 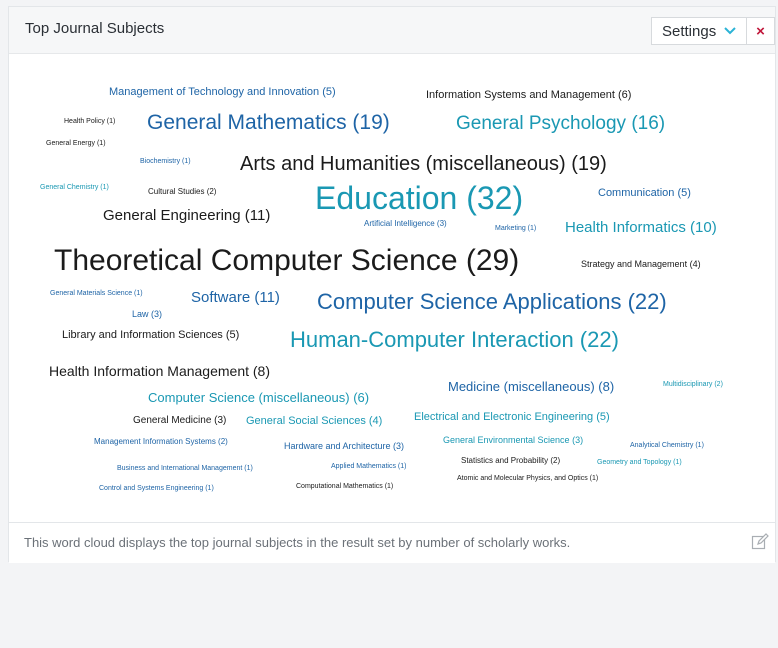 I want to click on word-cloud-term: Communication (5), so click(x=644, y=193).